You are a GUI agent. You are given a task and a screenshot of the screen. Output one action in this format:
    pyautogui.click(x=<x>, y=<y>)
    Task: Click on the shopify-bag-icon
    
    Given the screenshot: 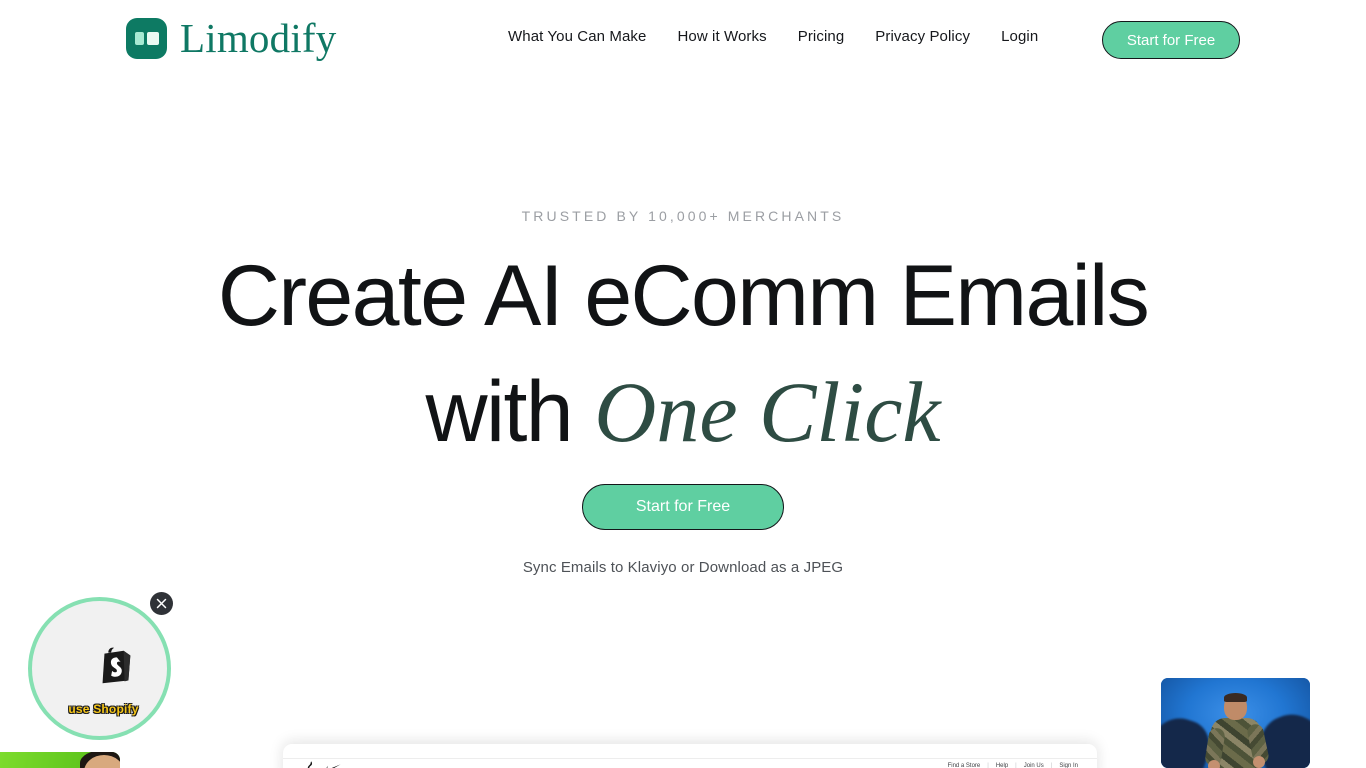 What is the action you would take?
    pyautogui.click(x=116, y=665)
    